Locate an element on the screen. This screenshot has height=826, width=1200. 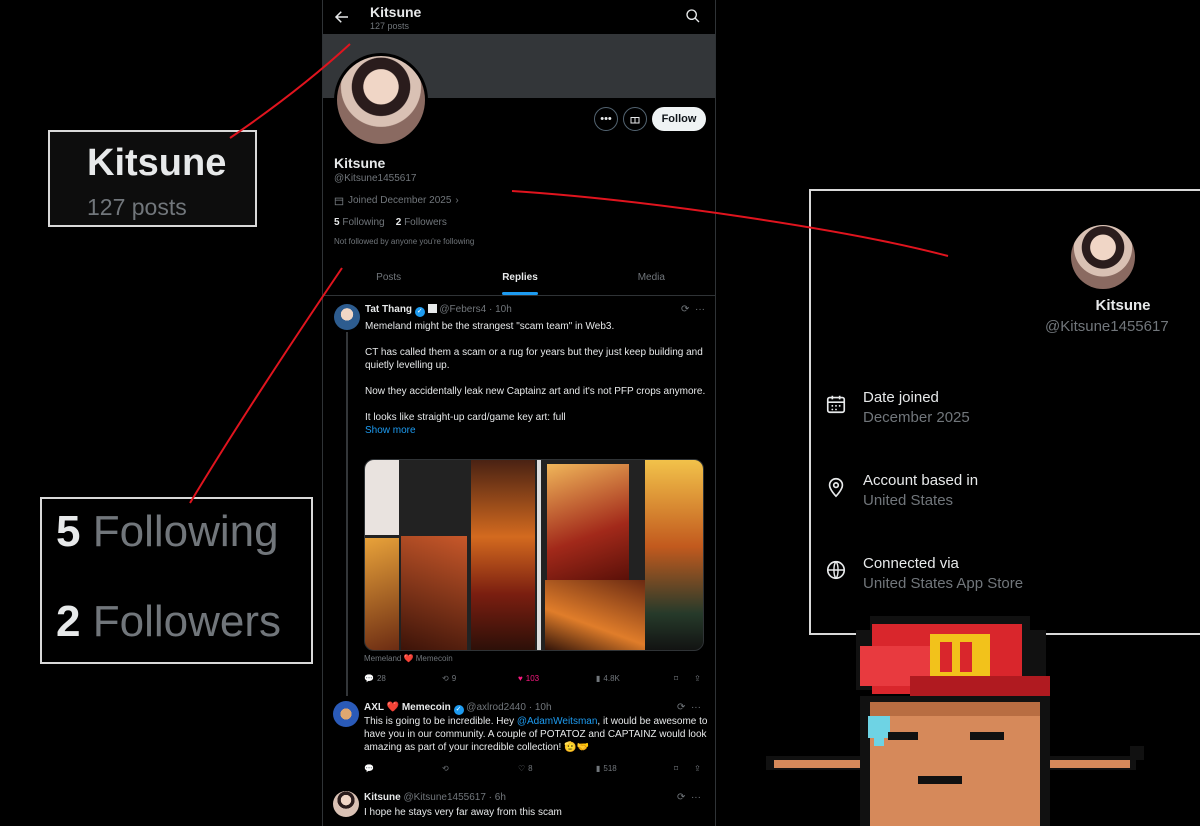
following-link: 5 Following is located at coordinates (359, 222).